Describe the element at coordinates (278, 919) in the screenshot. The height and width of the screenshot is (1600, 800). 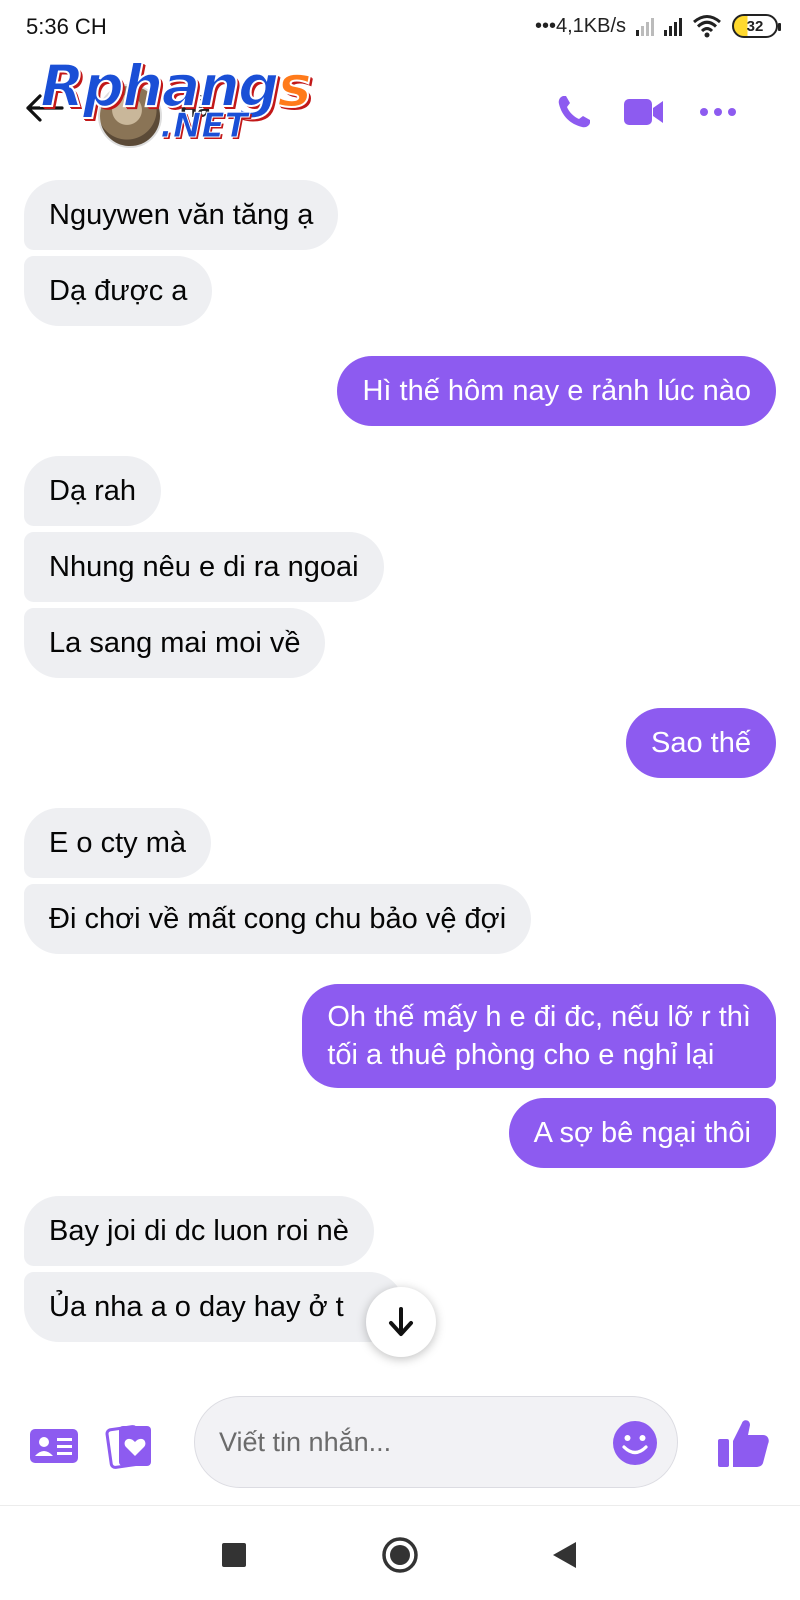
I see `message-incoming: Đi chơi về mất cong chu bảo vệ đợi` at that location.